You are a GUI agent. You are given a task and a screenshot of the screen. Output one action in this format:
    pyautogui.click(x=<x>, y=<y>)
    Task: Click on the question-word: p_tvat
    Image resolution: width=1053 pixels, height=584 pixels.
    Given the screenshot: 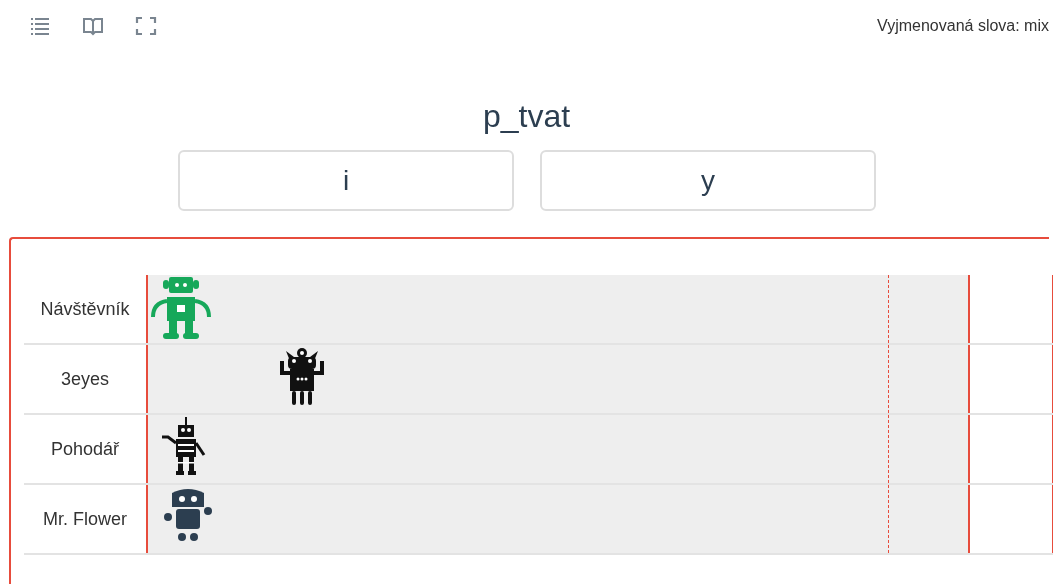 What is the action you would take?
    pyautogui.click(x=526, y=116)
    